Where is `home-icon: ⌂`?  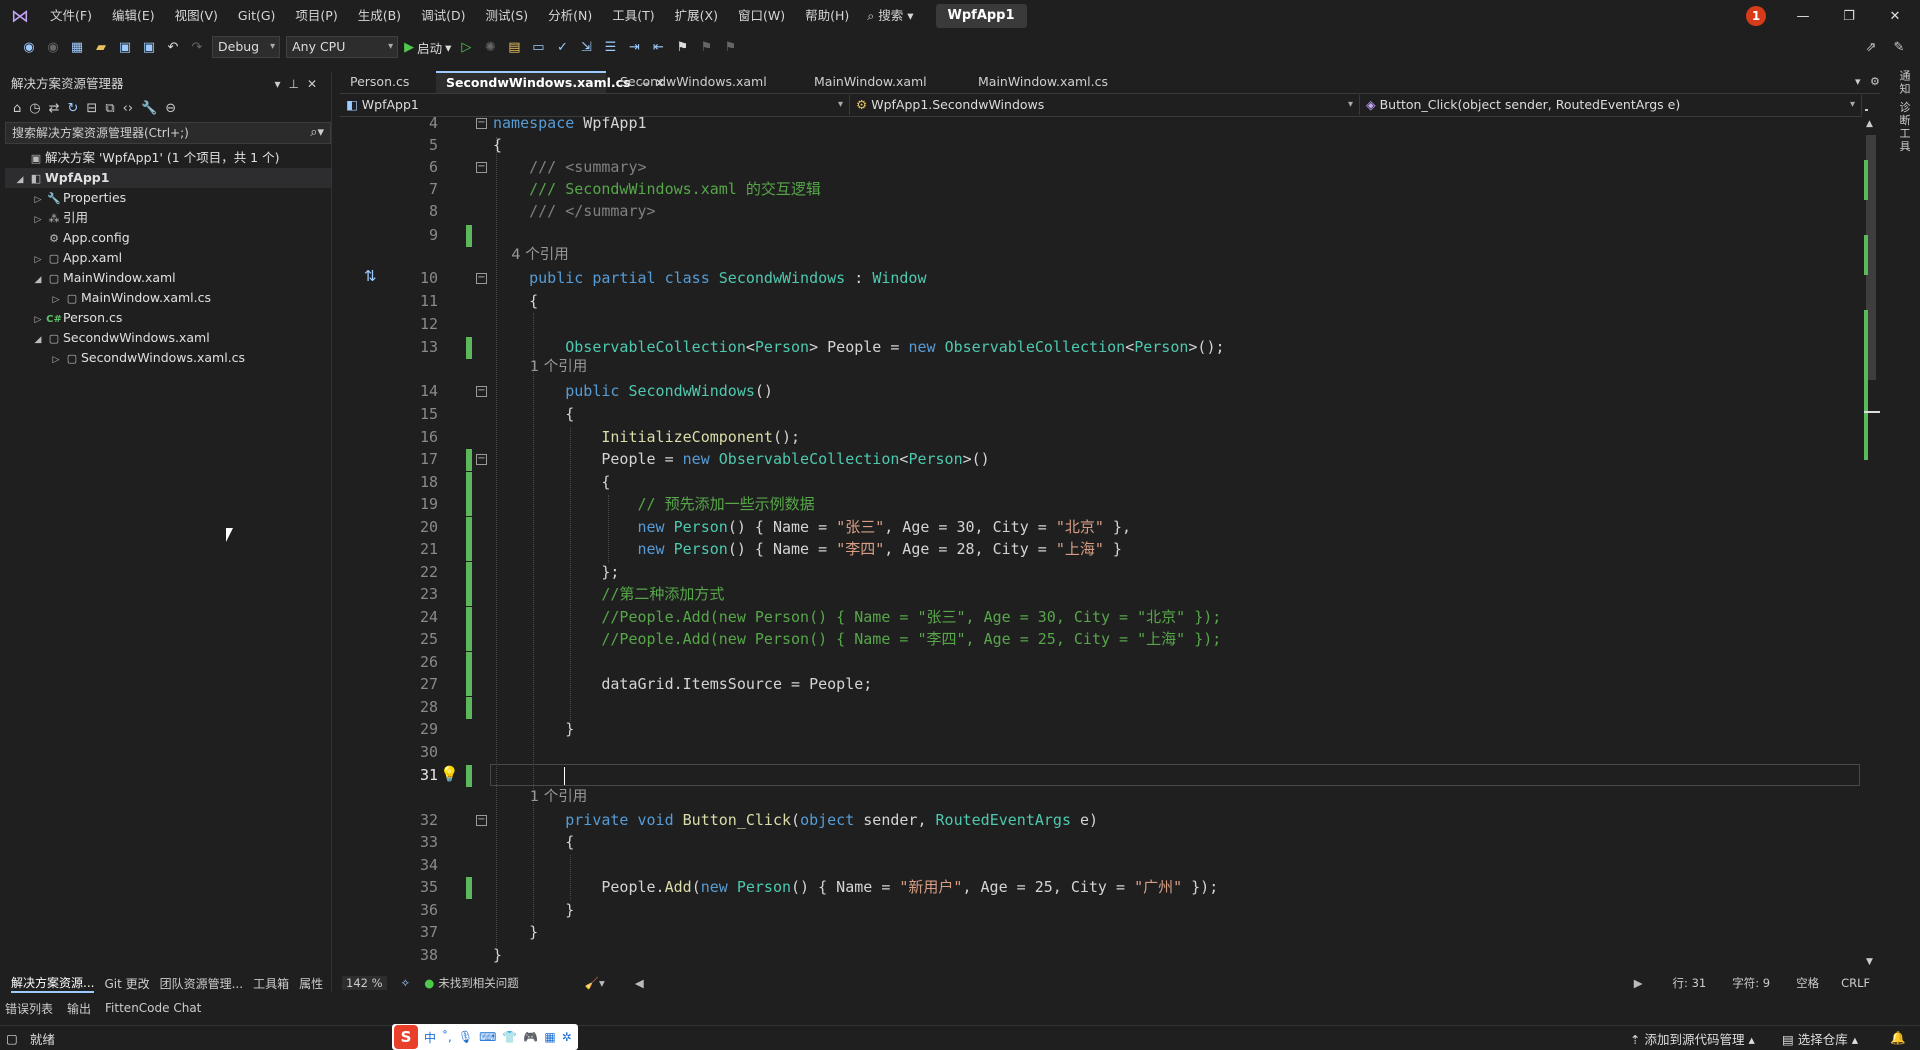
home-icon: ⌂ is located at coordinates (17, 108).